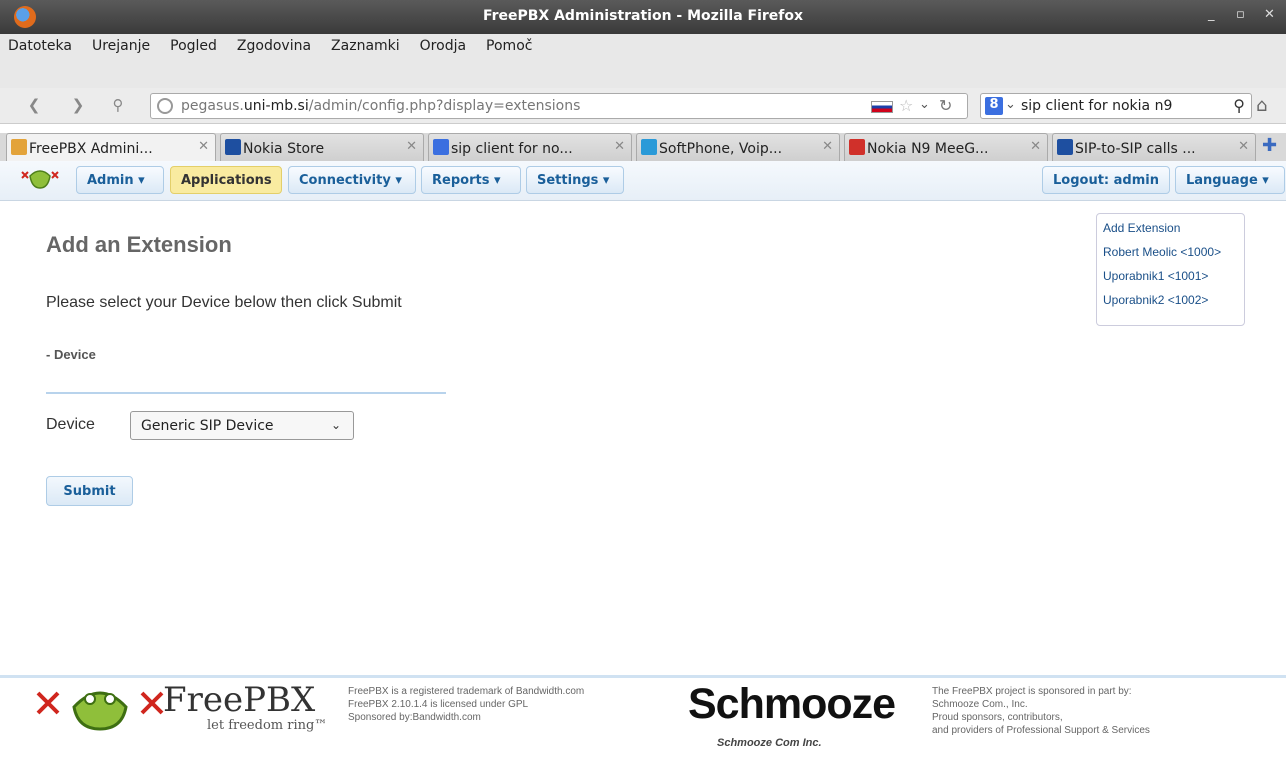 Image resolution: width=1286 pixels, height=758 pixels. What do you see at coordinates (111, 147) in the screenshot?
I see `tab-freepbx: FreePBX Admini... ✕` at bounding box center [111, 147].